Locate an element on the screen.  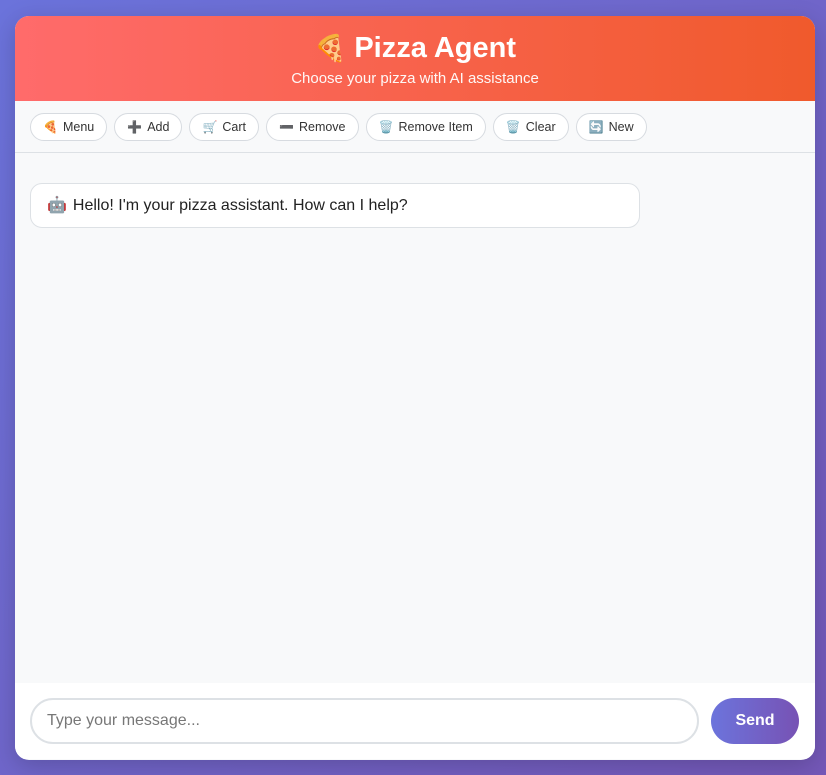
remove-button: ➖ Remove is located at coordinates (312, 126).